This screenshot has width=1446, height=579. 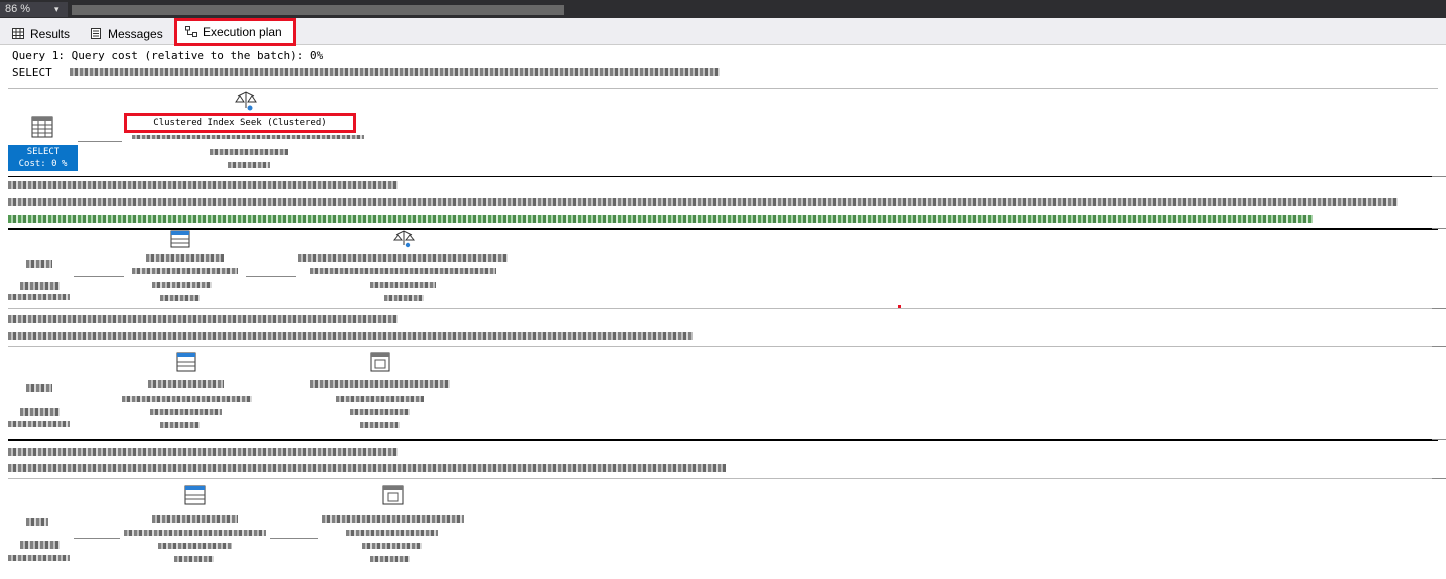 What do you see at coordinates (40, 412) in the screenshot?
I see `q3-insert-sub-redacted` at bounding box center [40, 412].